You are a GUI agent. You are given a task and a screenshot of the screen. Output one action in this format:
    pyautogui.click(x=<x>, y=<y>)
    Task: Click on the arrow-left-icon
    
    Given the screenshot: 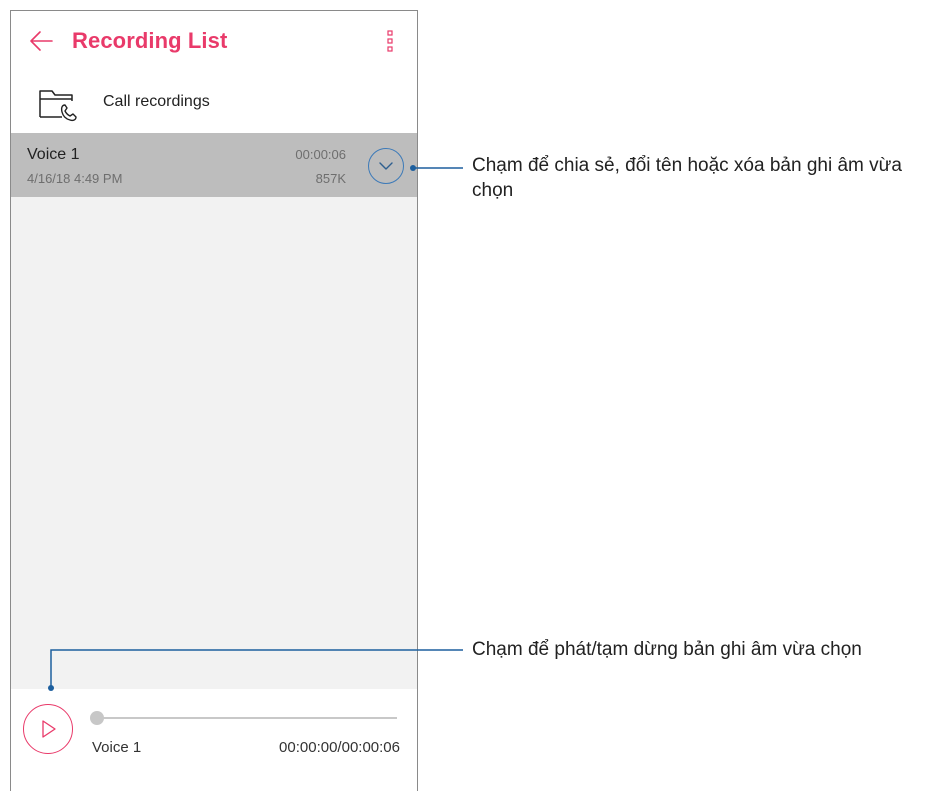 What is the action you would take?
    pyautogui.click(x=41, y=41)
    